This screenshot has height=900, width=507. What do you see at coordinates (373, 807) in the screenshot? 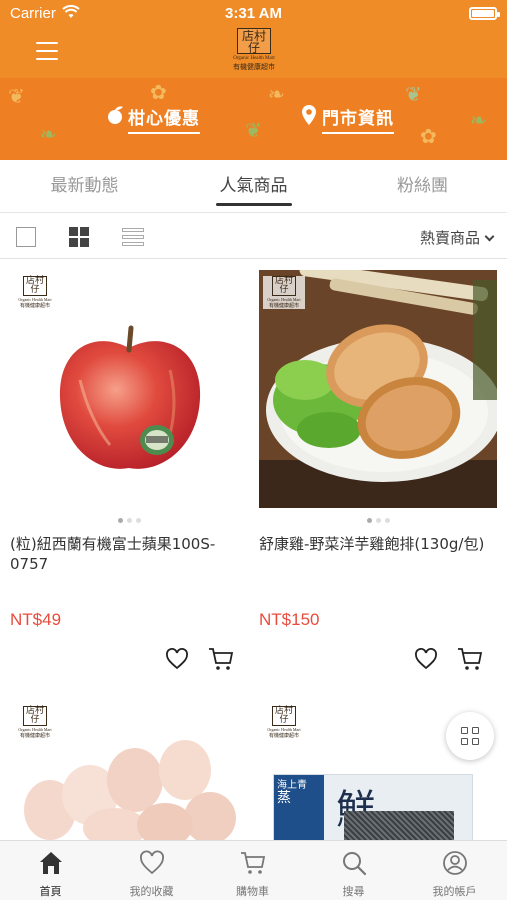
I see `package-photo: 海上青 蒸 鮮` at bounding box center [373, 807].